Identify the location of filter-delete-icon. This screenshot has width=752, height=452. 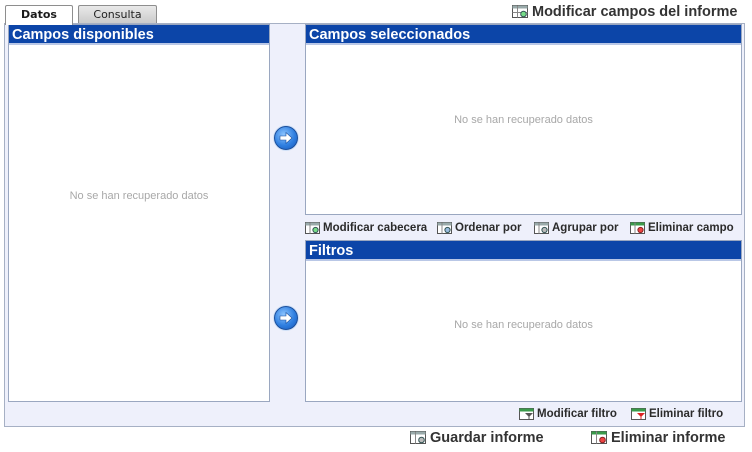
(638, 416).